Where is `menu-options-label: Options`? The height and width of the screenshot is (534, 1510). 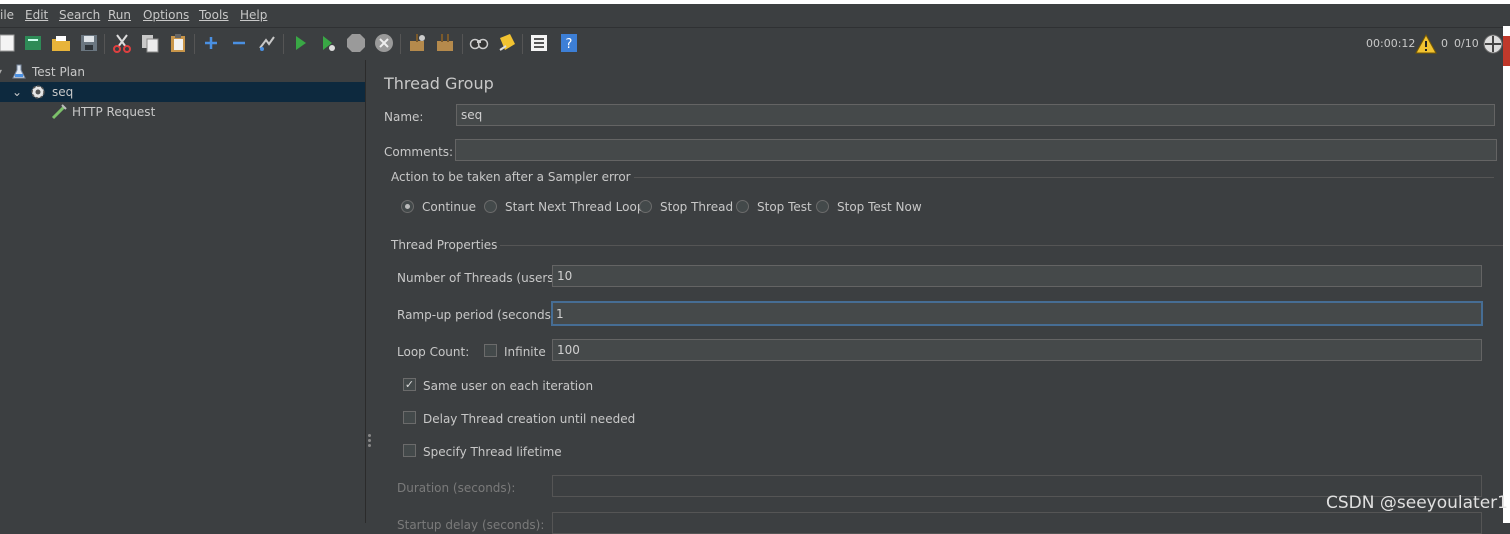 menu-options-label: Options is located at coordinates (166, 15).